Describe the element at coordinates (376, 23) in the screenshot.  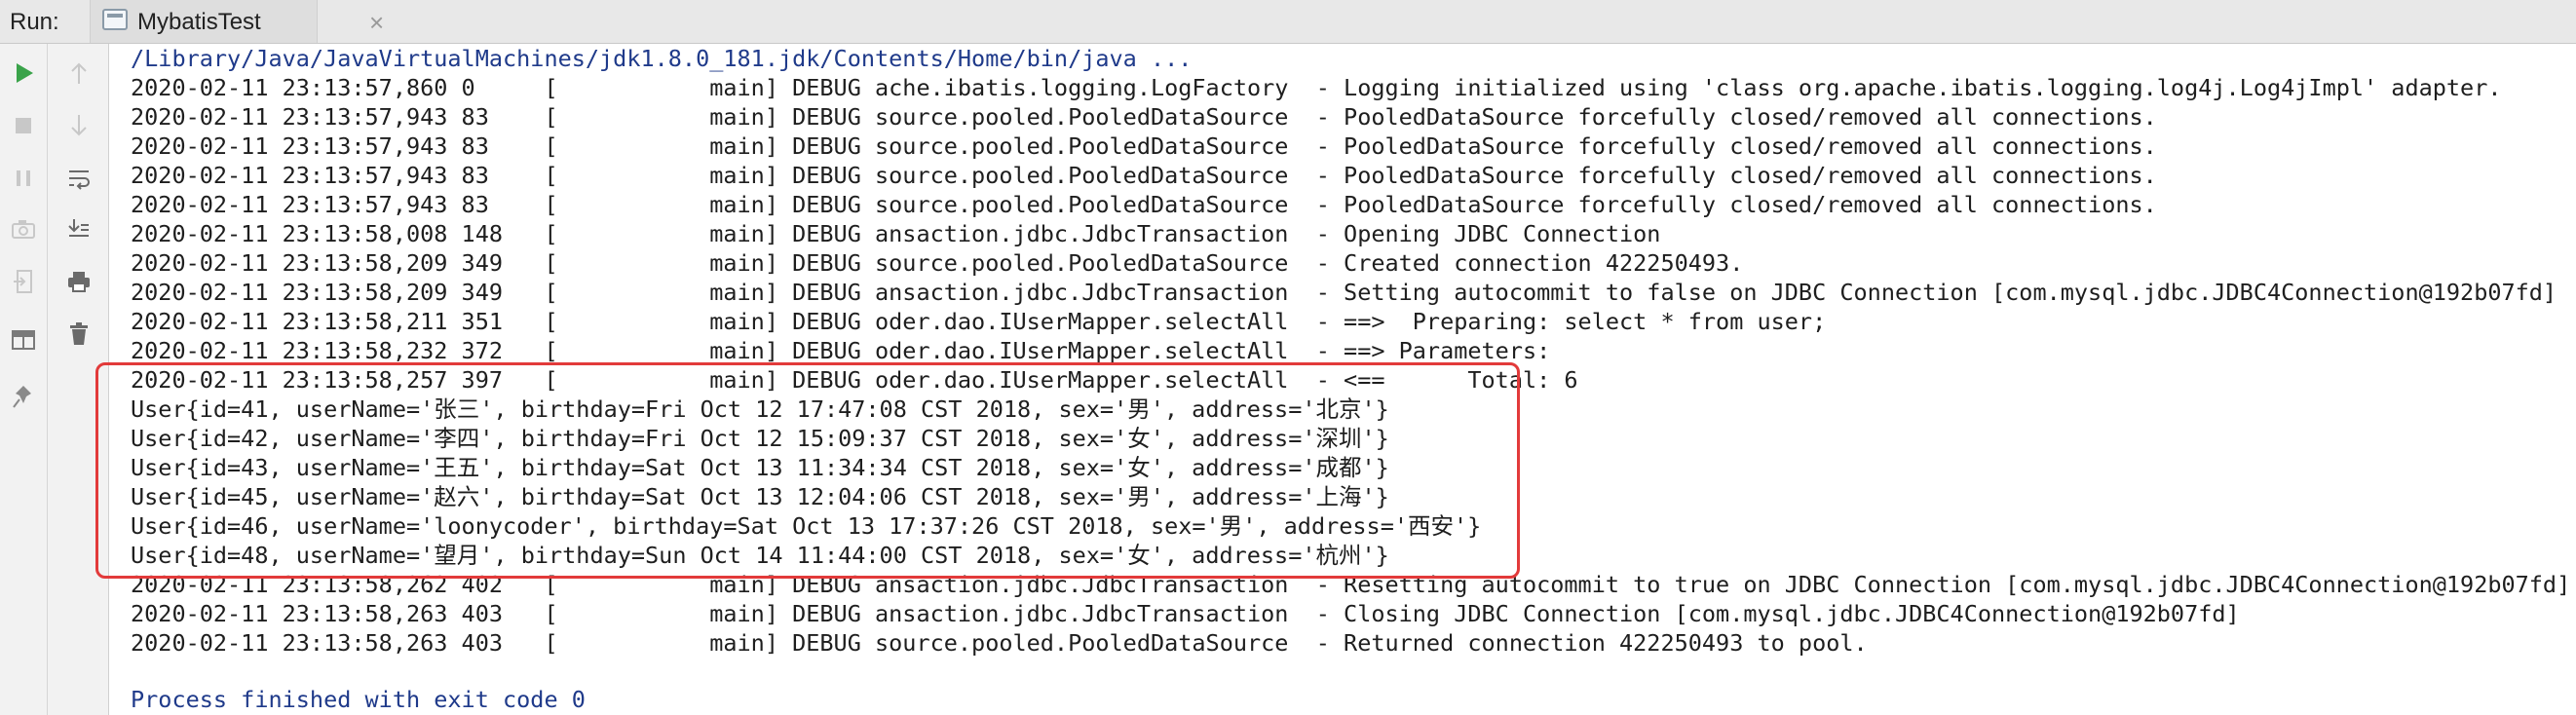
I see `close-icon: ×` at that location.